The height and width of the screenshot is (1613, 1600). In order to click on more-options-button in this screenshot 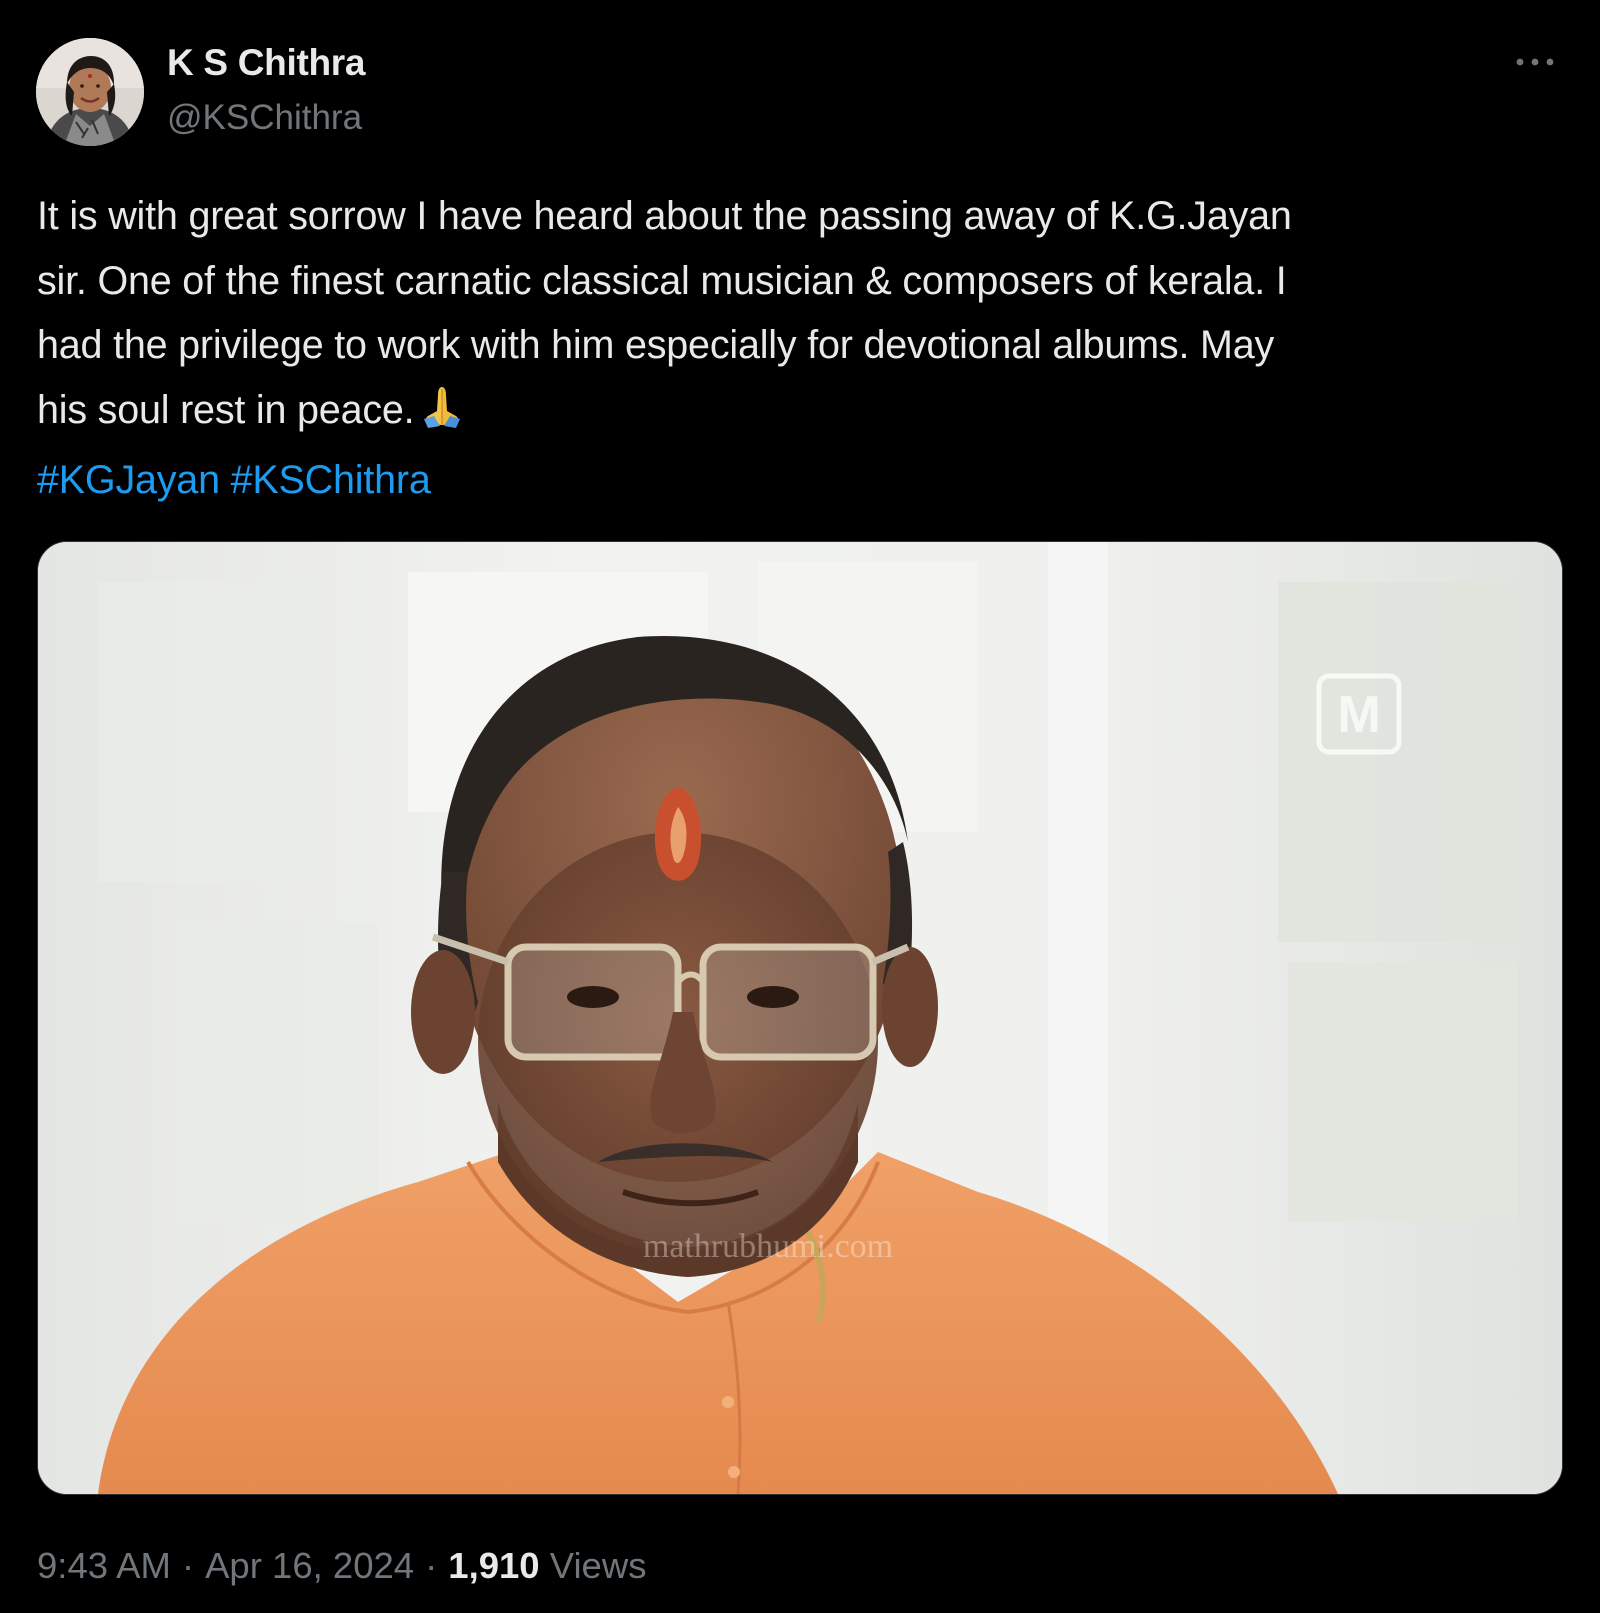, I will do `click(1535, 62)`.